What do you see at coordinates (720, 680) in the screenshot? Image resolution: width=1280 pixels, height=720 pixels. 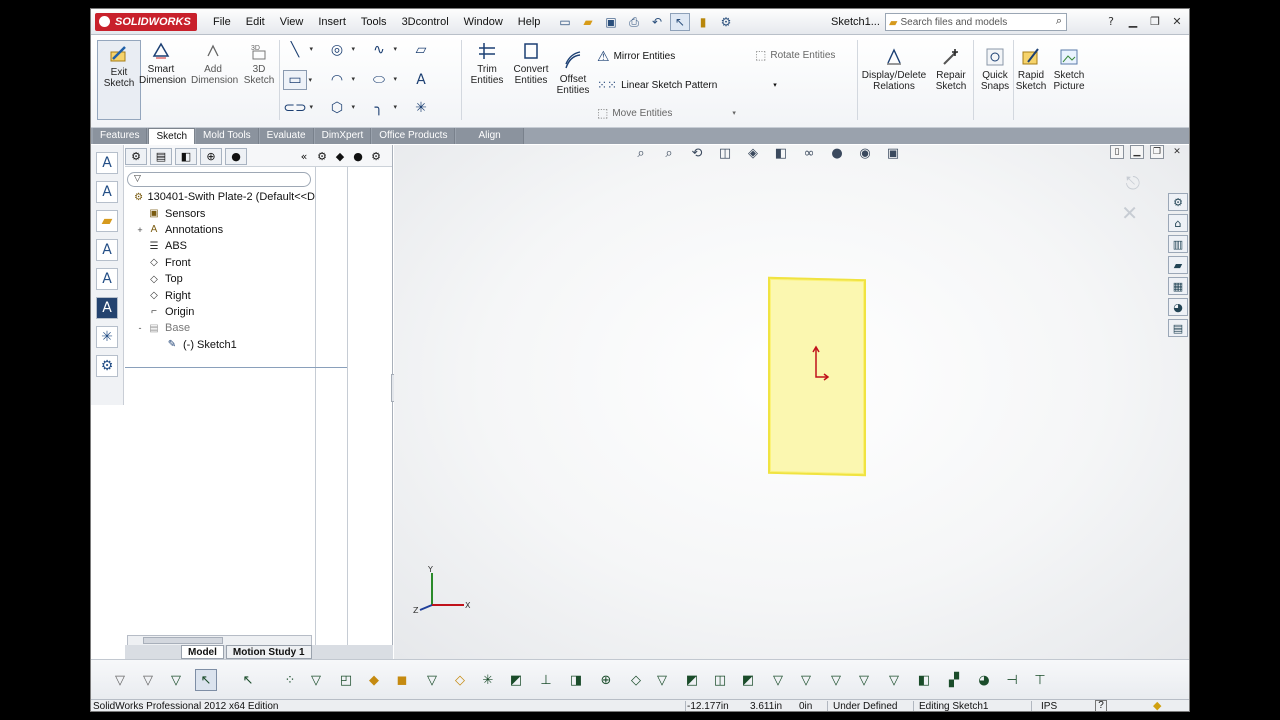 I see `filter-datum-target-icon: ◫` at bounding box center [720, 680].